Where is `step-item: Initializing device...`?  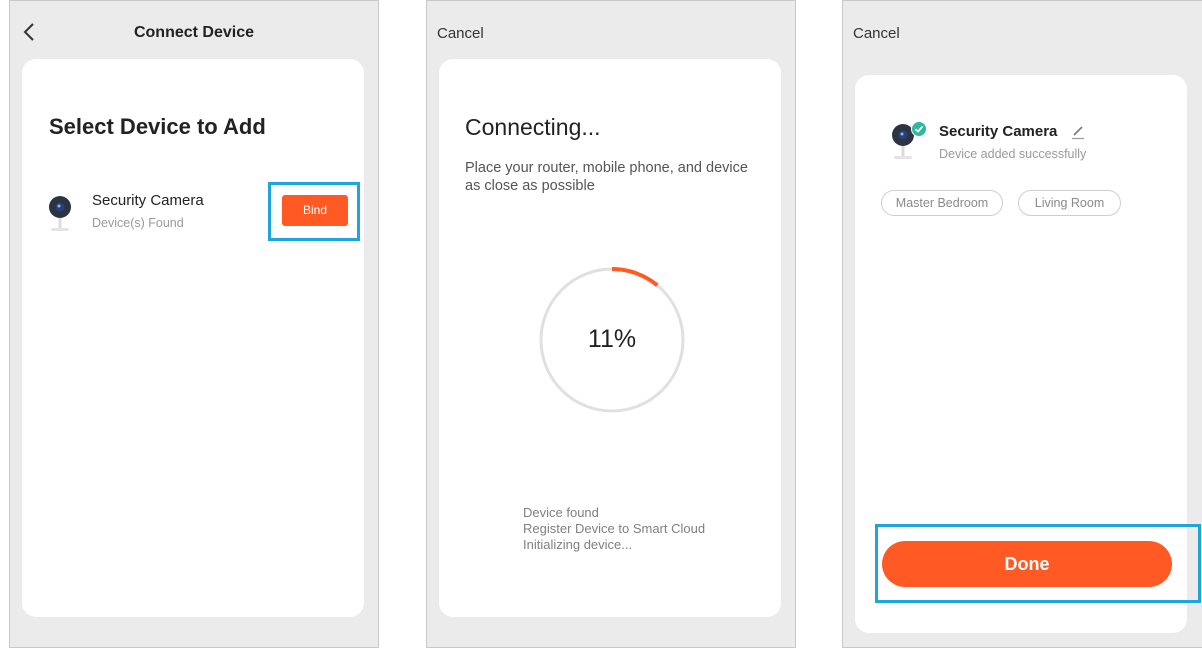 step-item: Initializing device... is located at coordinates (578, 544).